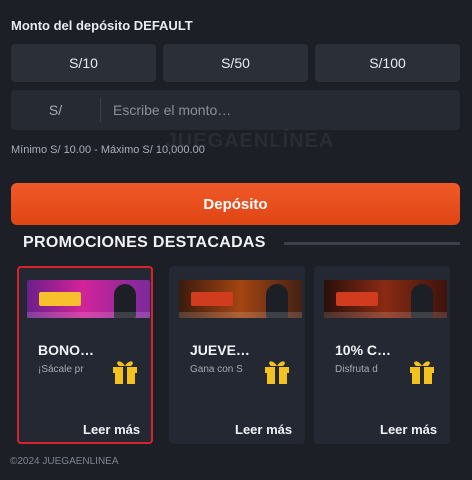 Image resolution: width=472 pixels, height=480 pixels. Describe the element at coordinates (108, 150) in the screenshot. I see `deposit-limits: Mínimo S/ 10.00 - Máximo S/ 10,000.00` at that location.